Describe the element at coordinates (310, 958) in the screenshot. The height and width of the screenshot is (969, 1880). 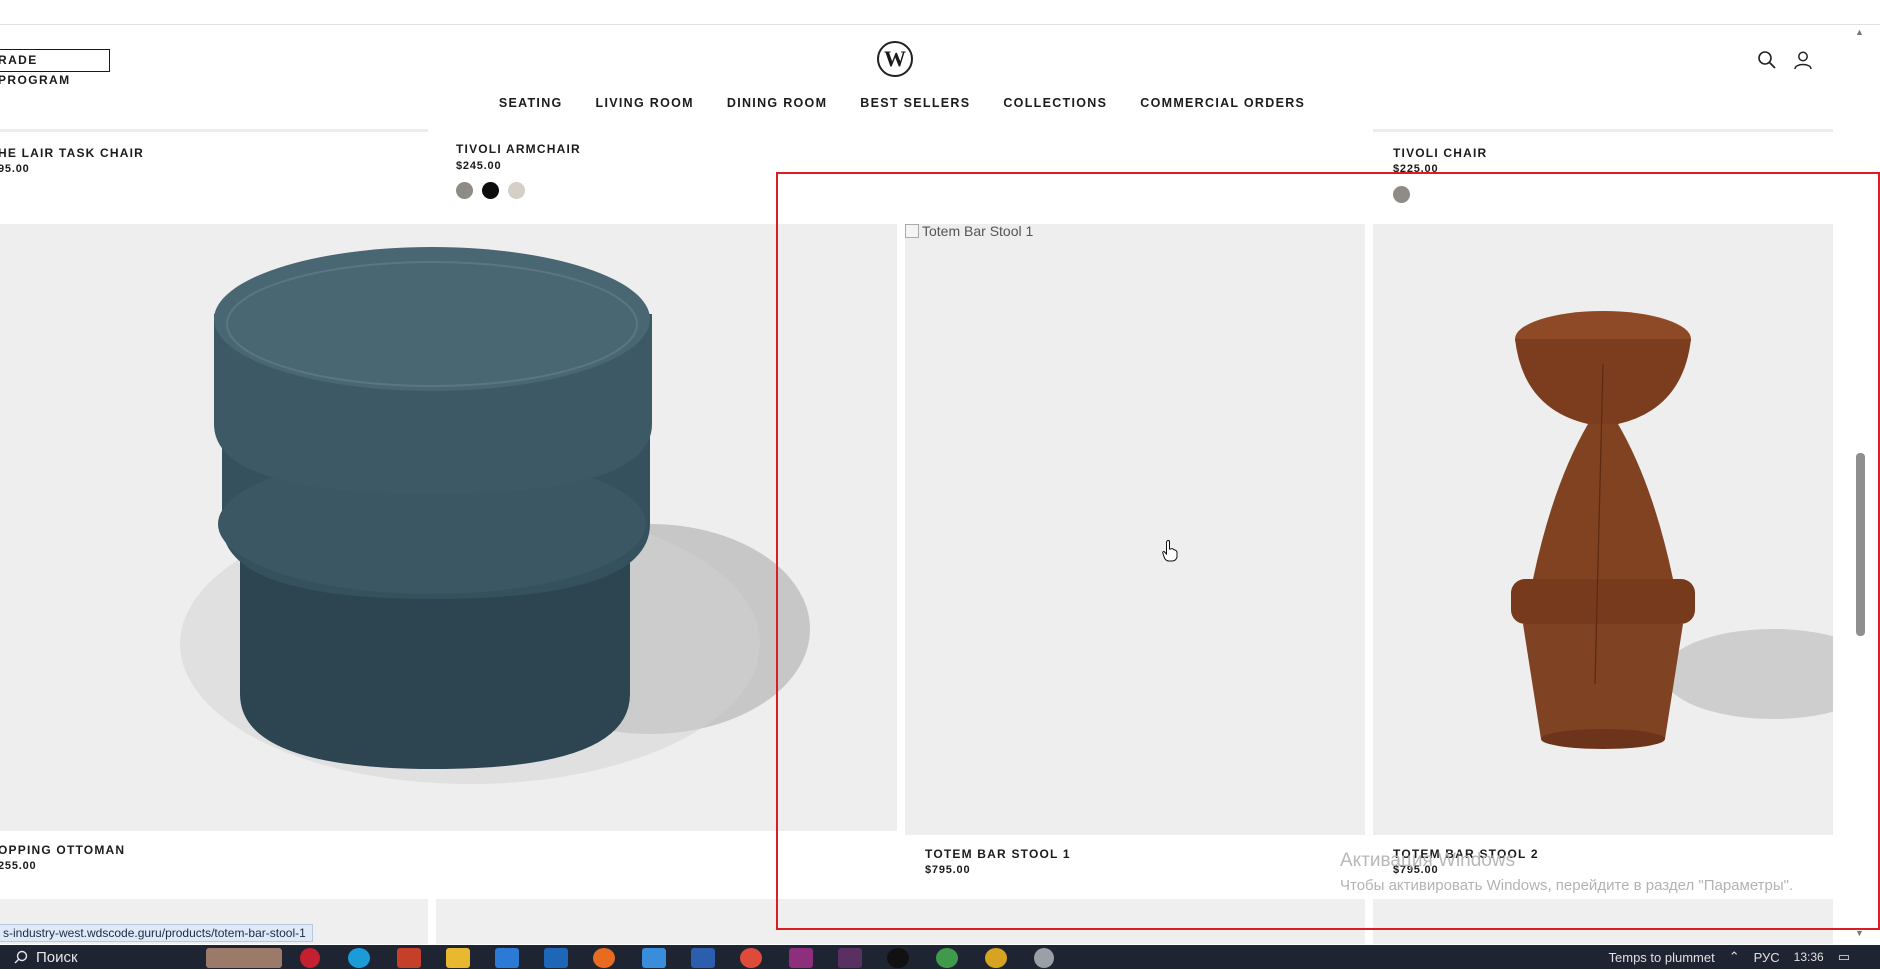
I see `opera-icon` at that location.